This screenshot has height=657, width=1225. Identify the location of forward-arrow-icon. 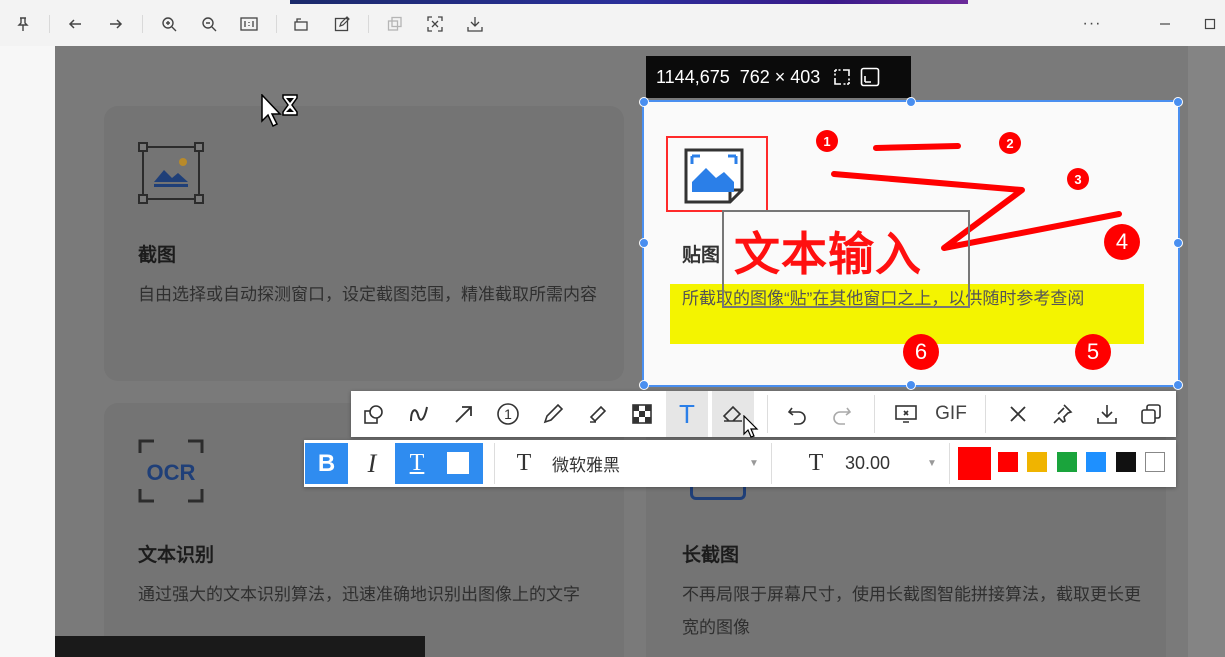
(116, 24).